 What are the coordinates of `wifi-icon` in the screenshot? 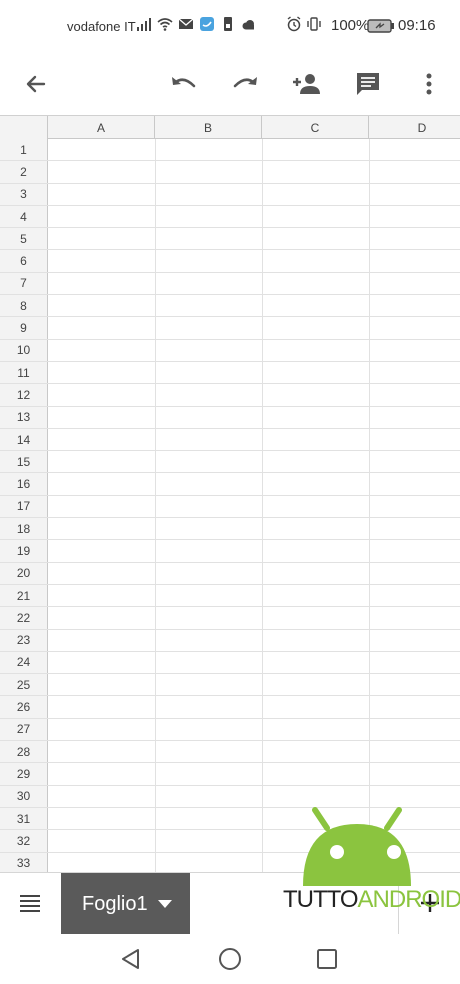 It's located at (165, 24).